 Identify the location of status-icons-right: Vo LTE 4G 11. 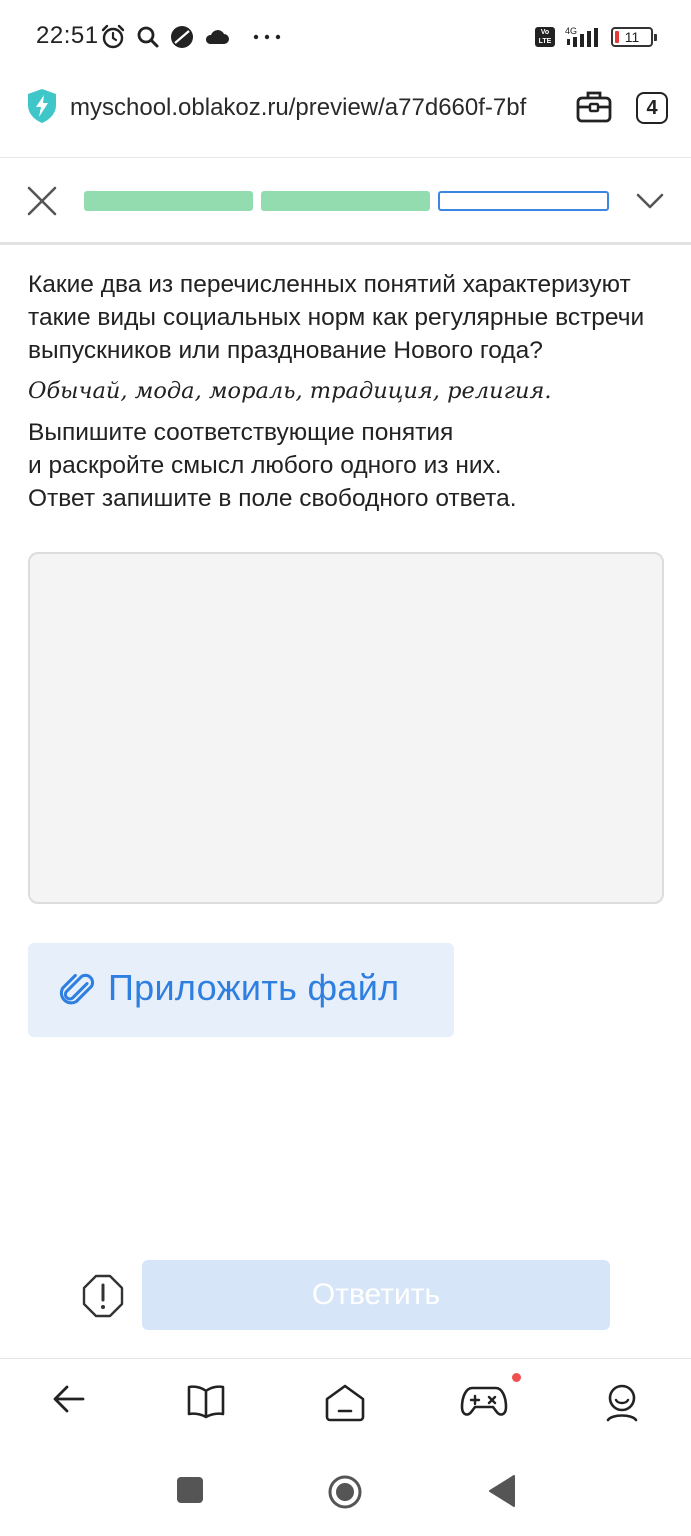
(596, 37).